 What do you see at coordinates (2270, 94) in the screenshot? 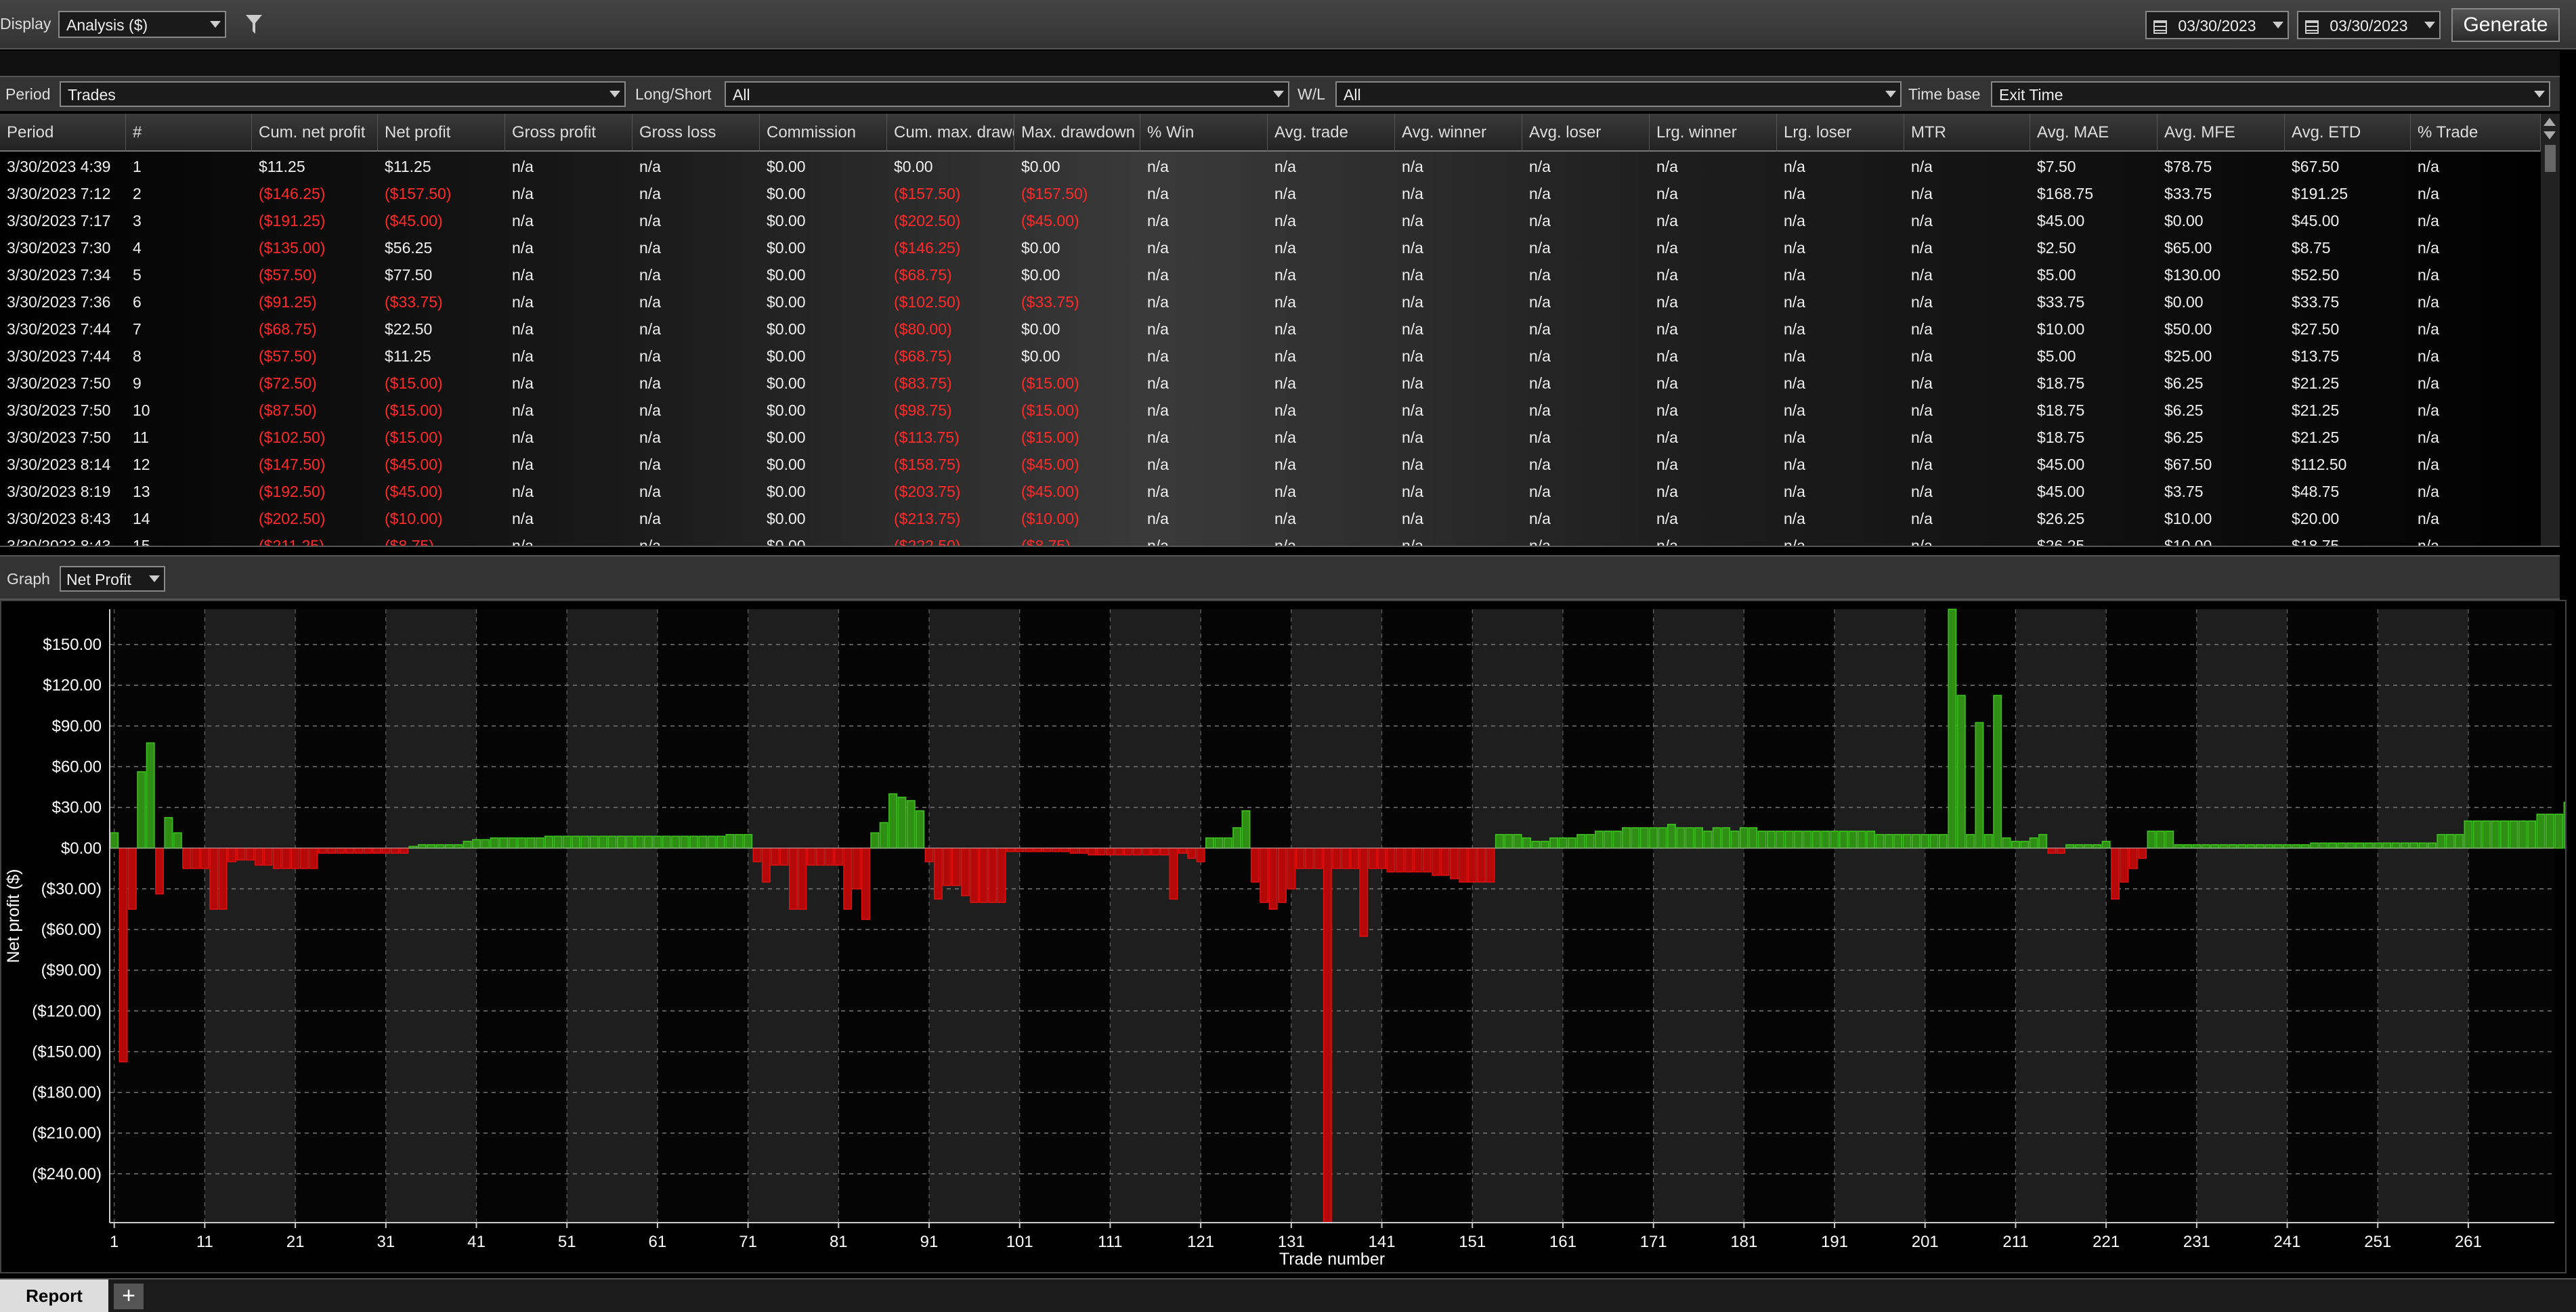
I see `timebase-select: Exit Time` at bounding box center [2270, 94].